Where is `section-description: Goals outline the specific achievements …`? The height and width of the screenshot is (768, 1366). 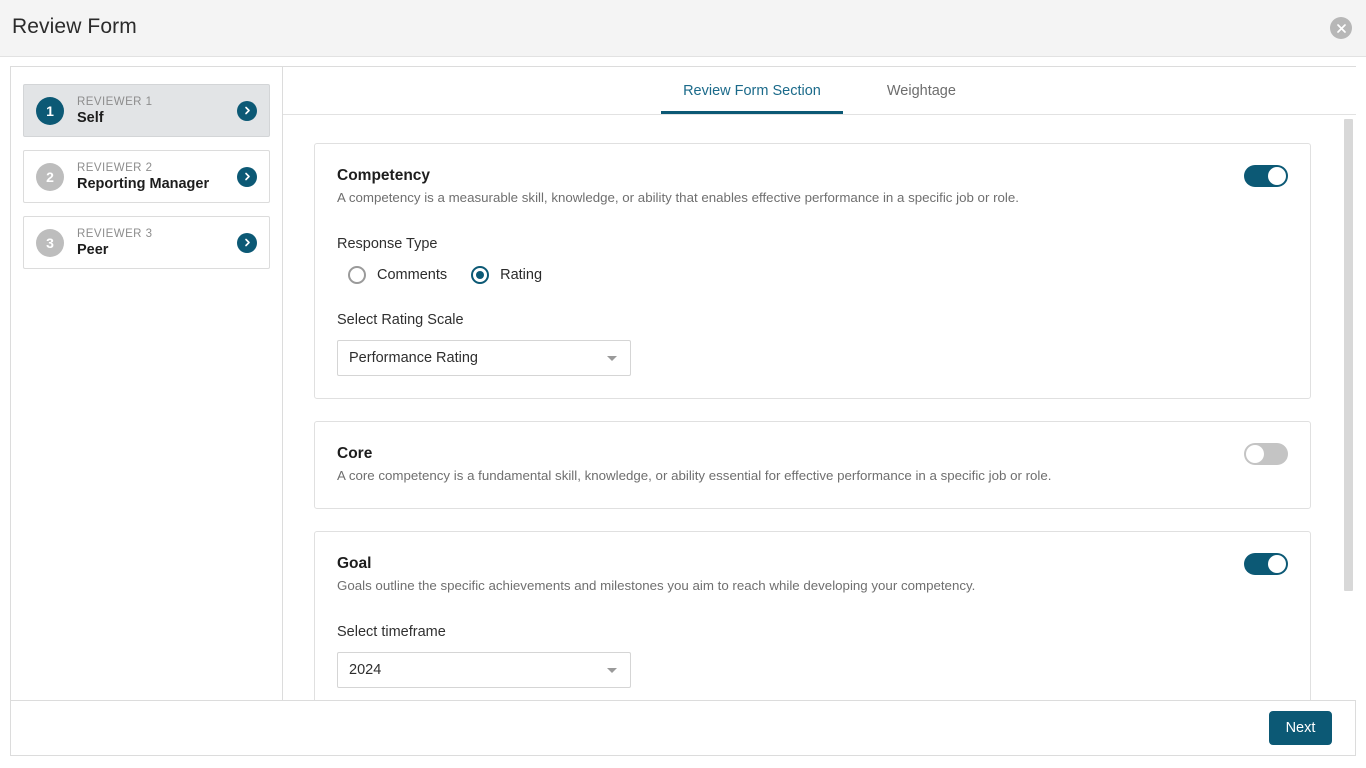
section-description: Goals outline the specific achievements … is located at coordinates (656, 585).